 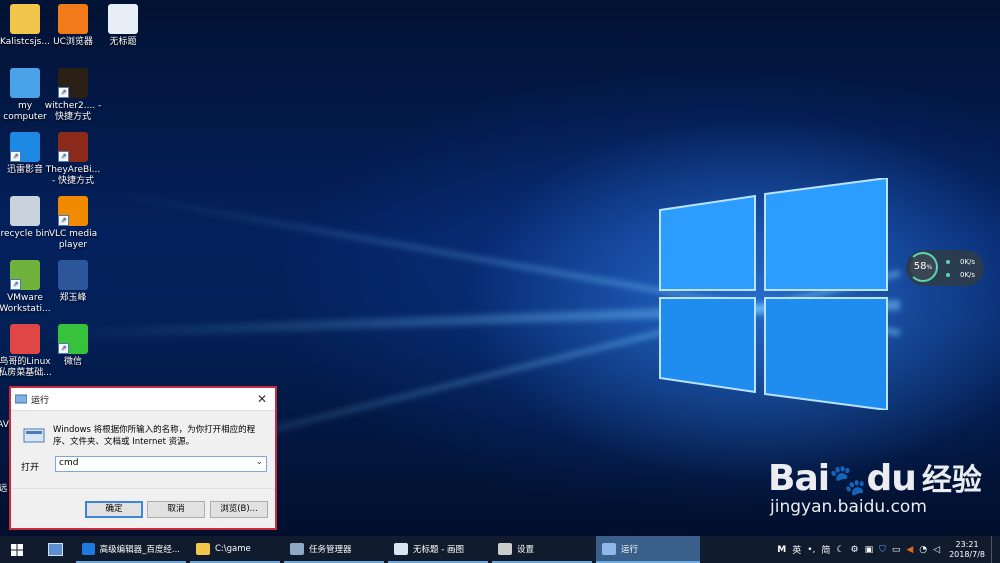 I want to click on run-dialog-titlebar: 运行 ✕, so click(x=143, y=399).